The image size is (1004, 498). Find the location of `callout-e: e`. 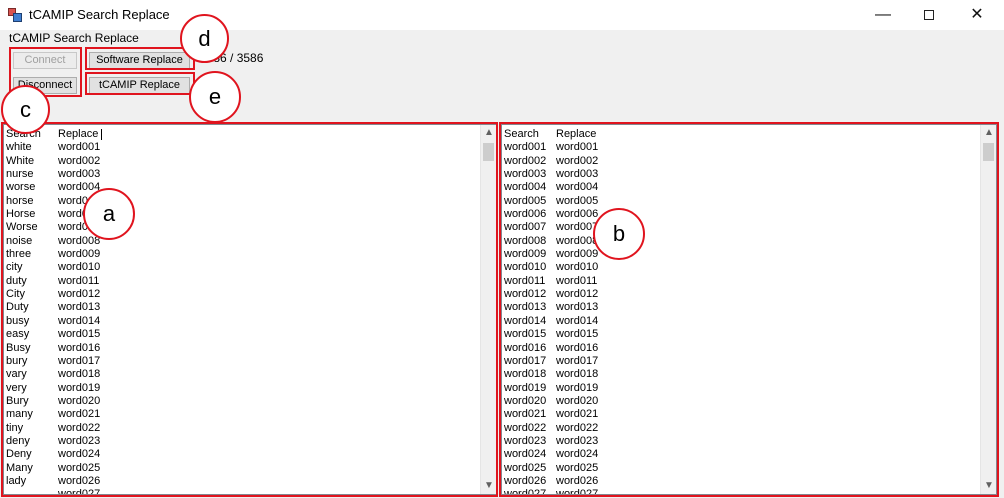

callout-e: e is located at coordinates (215, 97).